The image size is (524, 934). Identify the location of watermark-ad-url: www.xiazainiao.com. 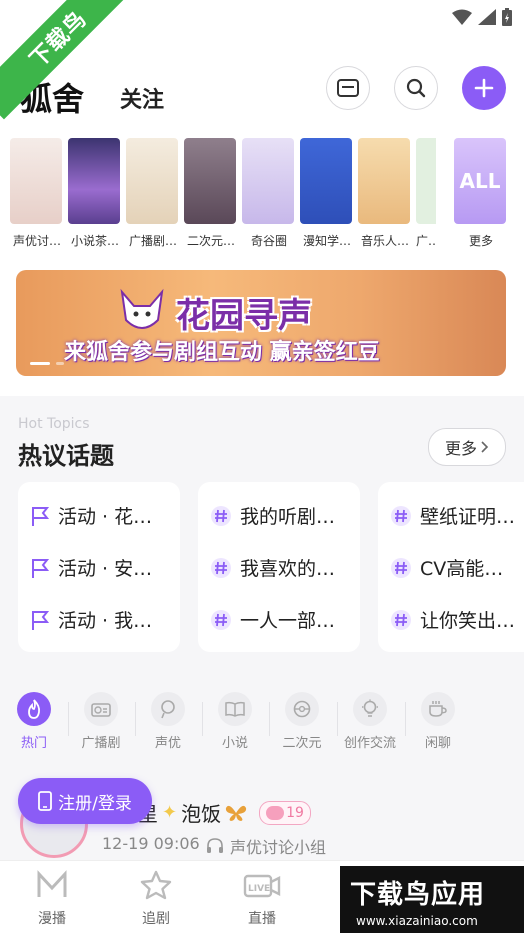
(417, 921).